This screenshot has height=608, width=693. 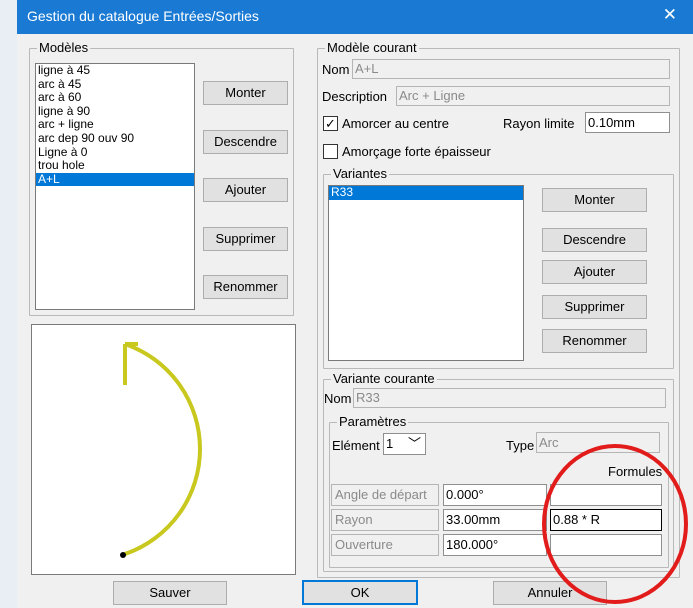 I want to click on formulas-label: Formules, so click(x=635, y=471).